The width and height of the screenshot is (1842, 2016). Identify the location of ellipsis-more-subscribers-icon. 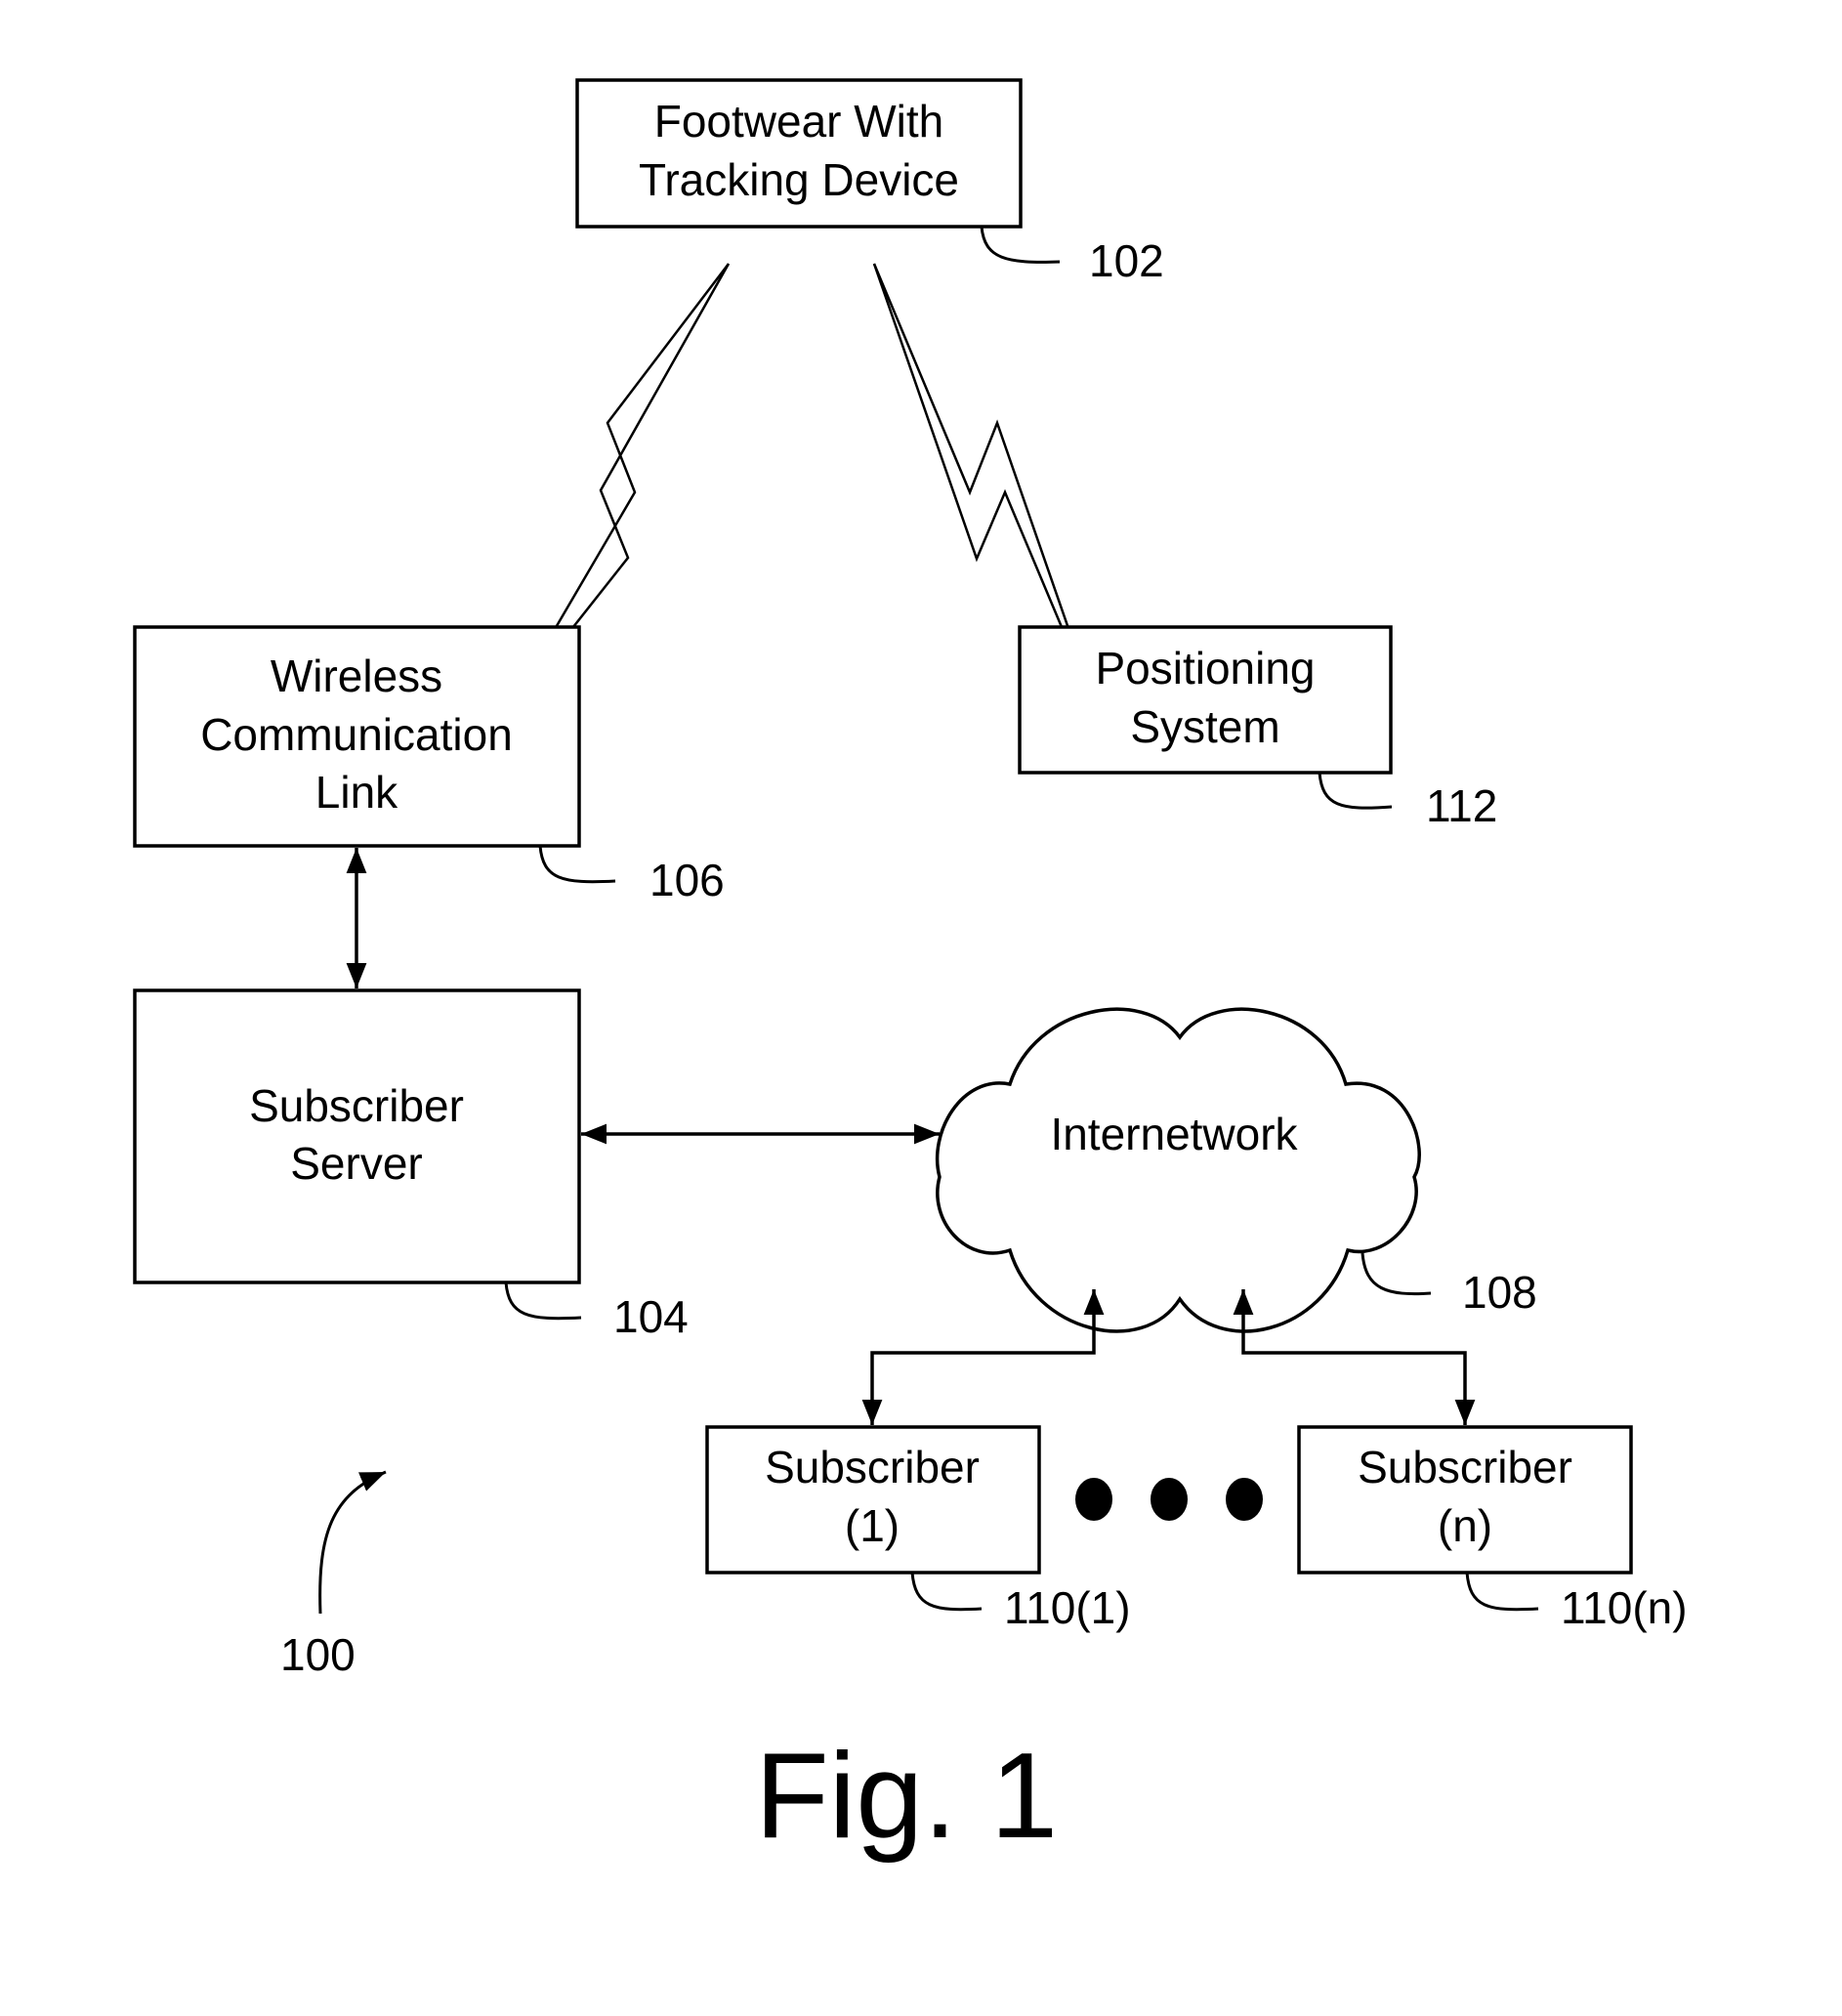
(1169, 1499).